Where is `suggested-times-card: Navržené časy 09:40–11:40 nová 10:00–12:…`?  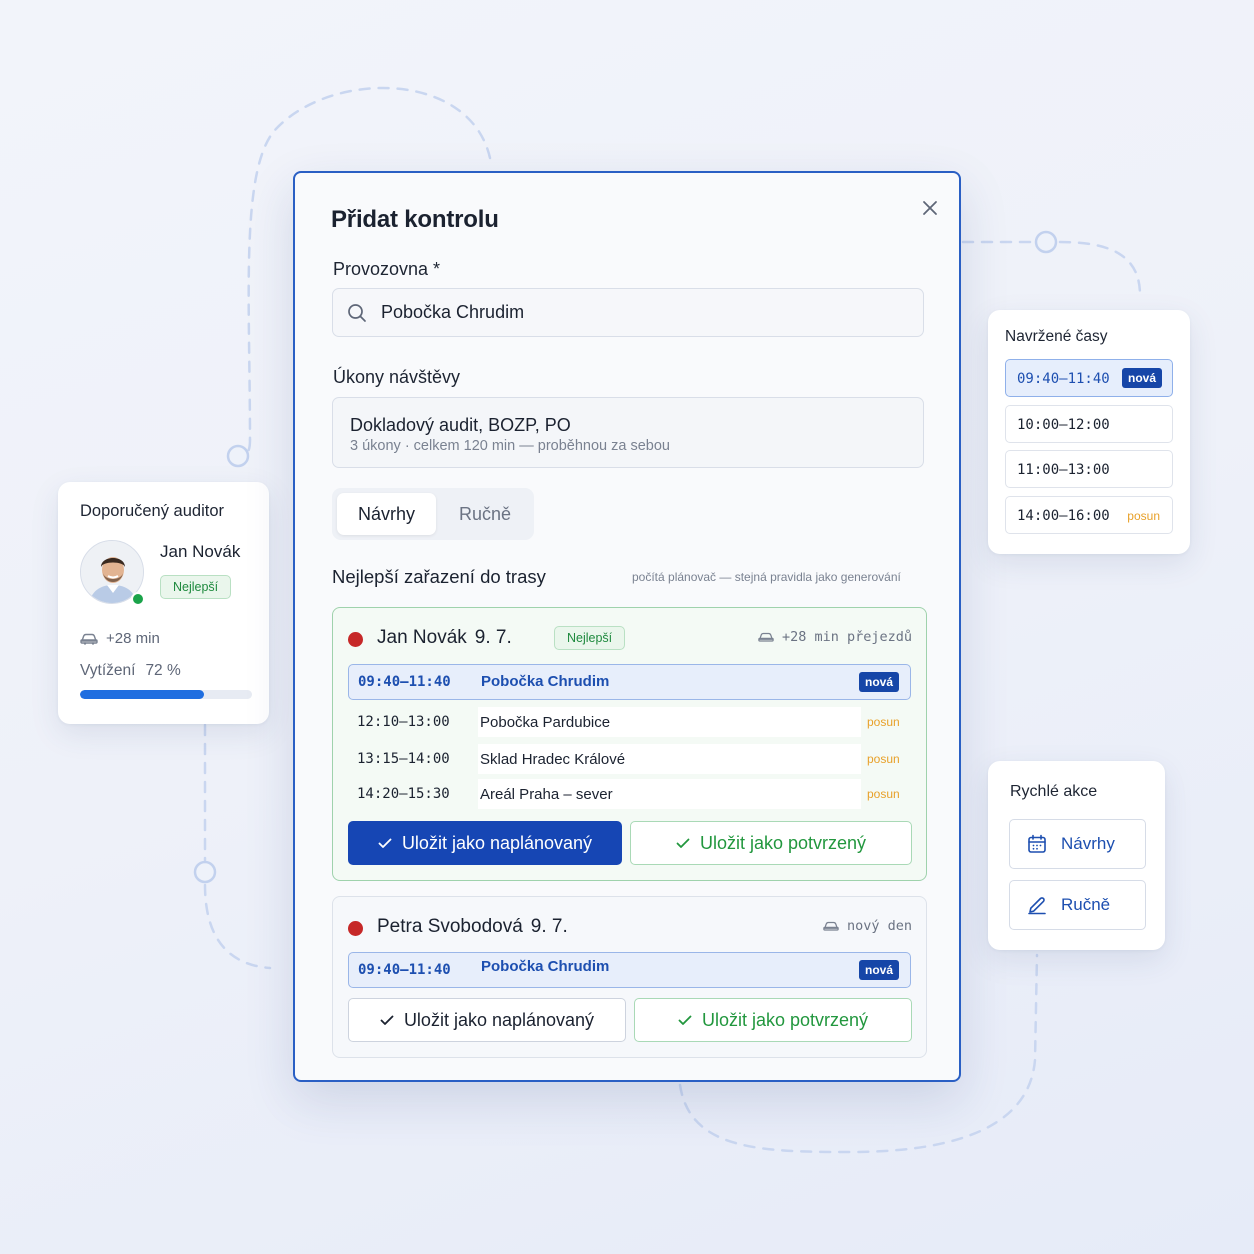 suggested-times-card: Navržené časy 09:40–11:40 nová 10:00–12:… is located at coordinates (1089, 432).